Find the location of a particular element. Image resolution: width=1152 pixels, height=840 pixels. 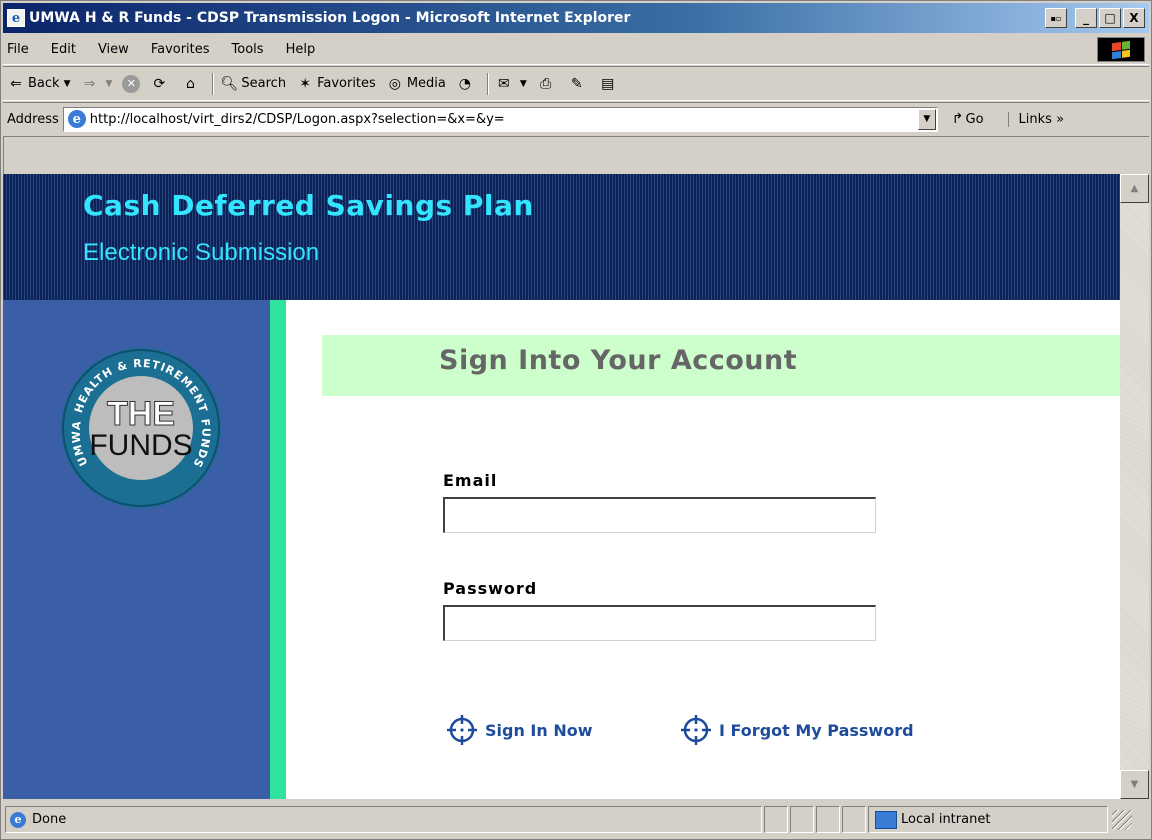

logo-center-bottom: FUNDS is located at coordinates (140, 445).